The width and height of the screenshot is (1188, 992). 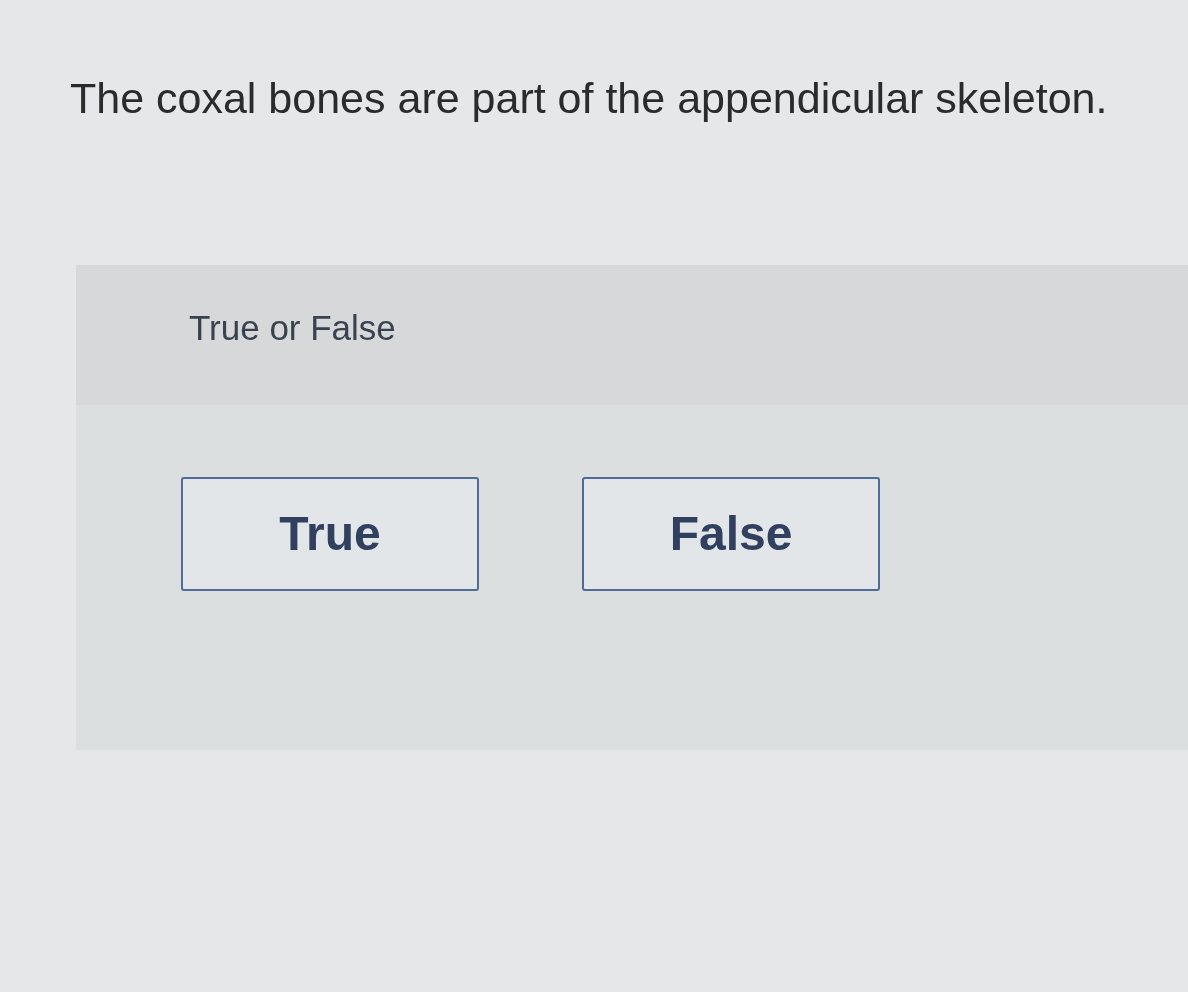 I want to click on answer-option-button: False, so click(x=731, y=534).